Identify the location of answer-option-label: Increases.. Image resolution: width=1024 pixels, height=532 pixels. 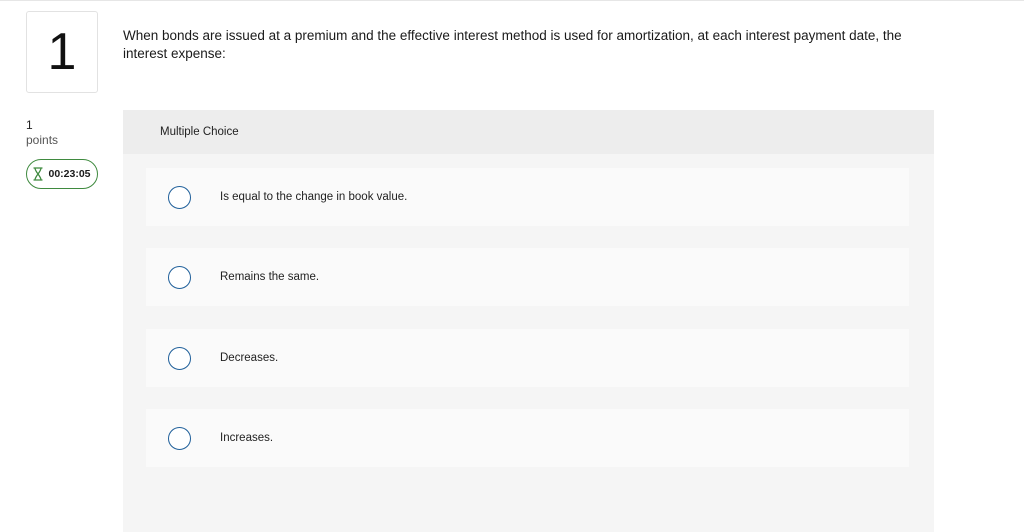
(247, 438).